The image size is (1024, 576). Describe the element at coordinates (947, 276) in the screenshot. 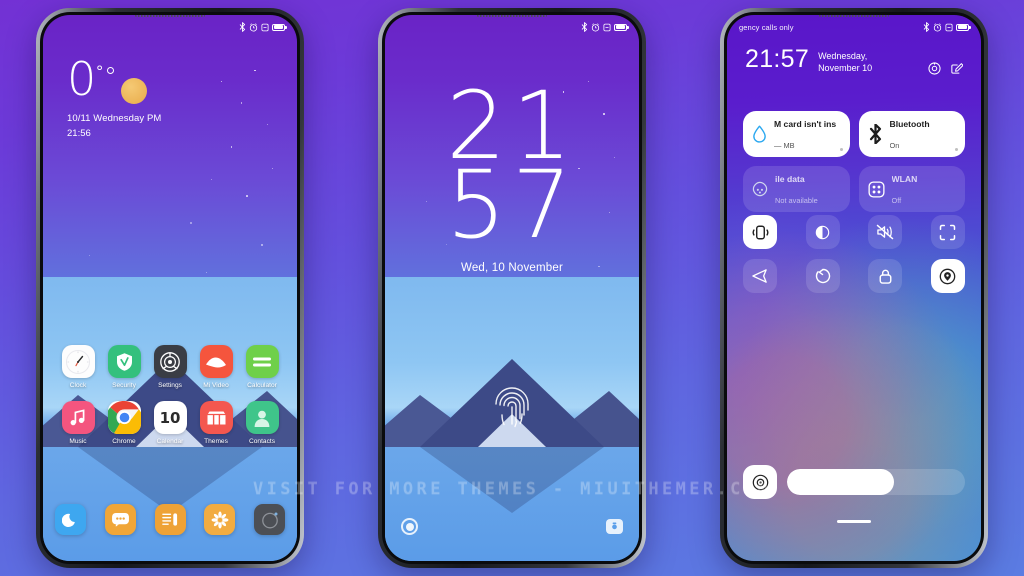

I see `location-icon` at that location.